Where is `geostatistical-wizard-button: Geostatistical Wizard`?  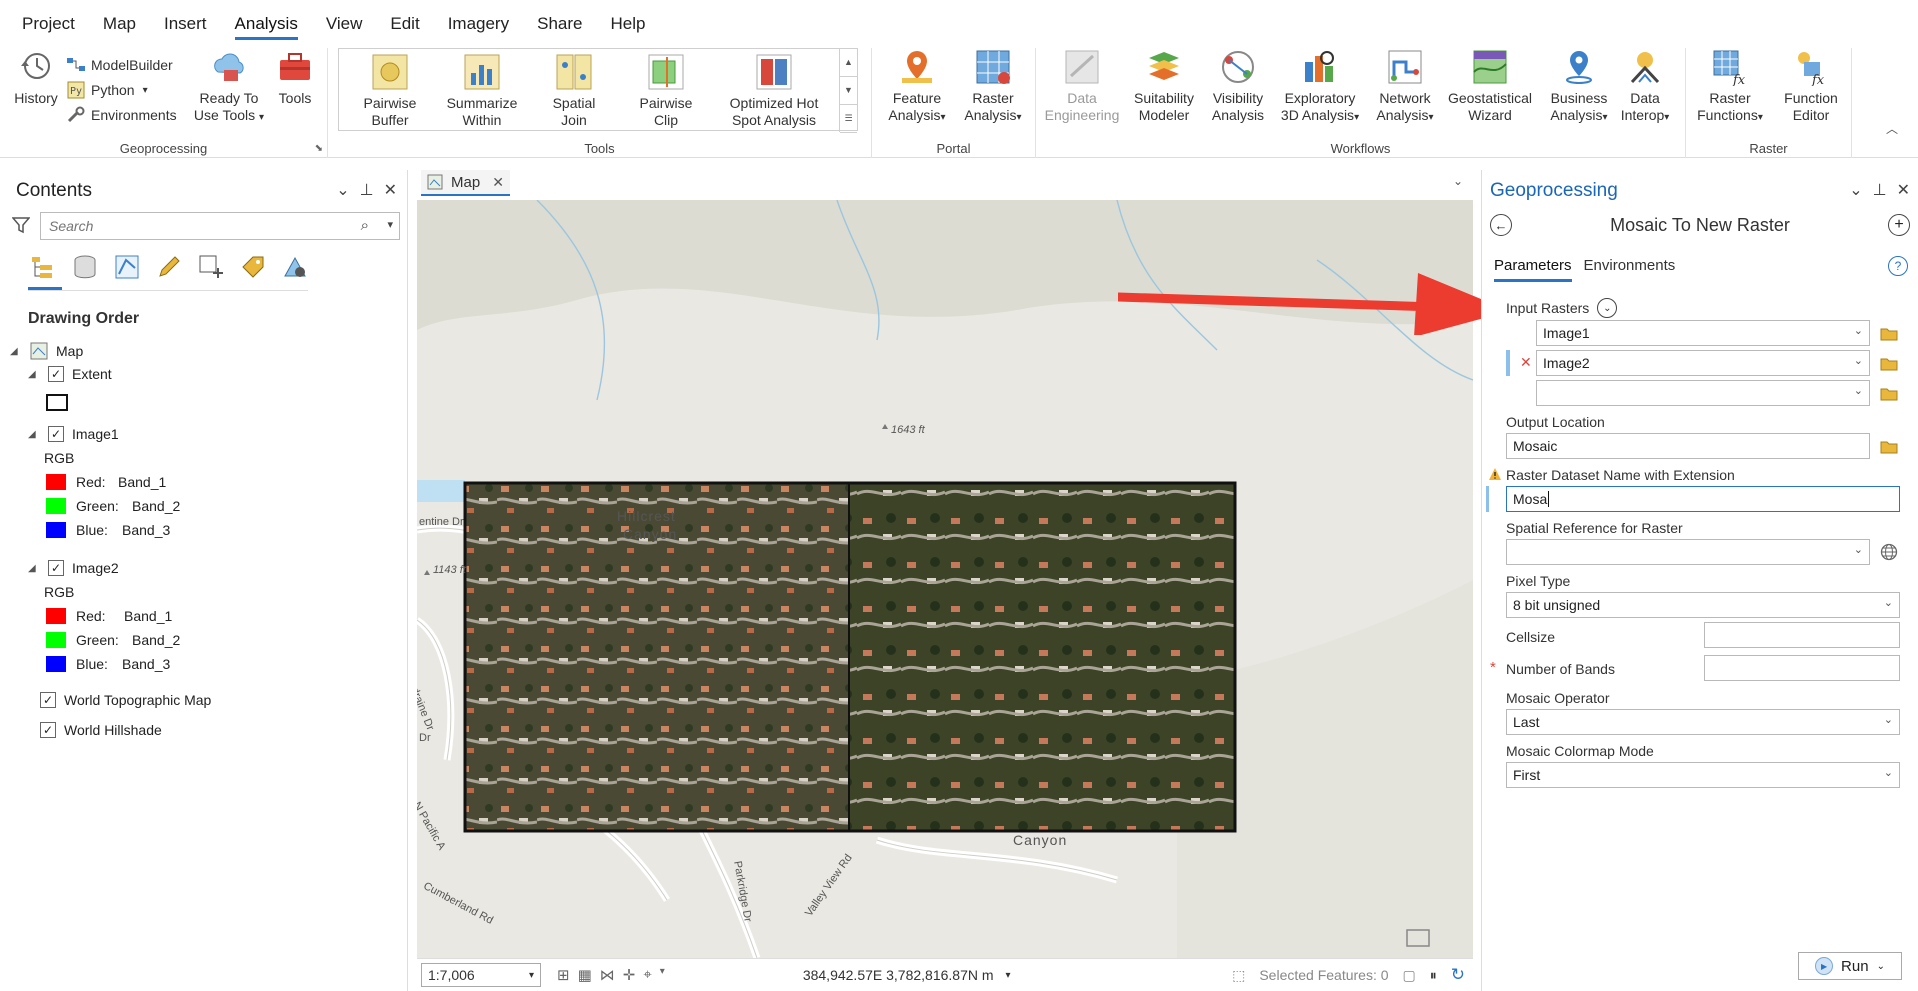 geostatistical-wizard-button: Geostatistical Wizard is located at coordinates (1490, 86).